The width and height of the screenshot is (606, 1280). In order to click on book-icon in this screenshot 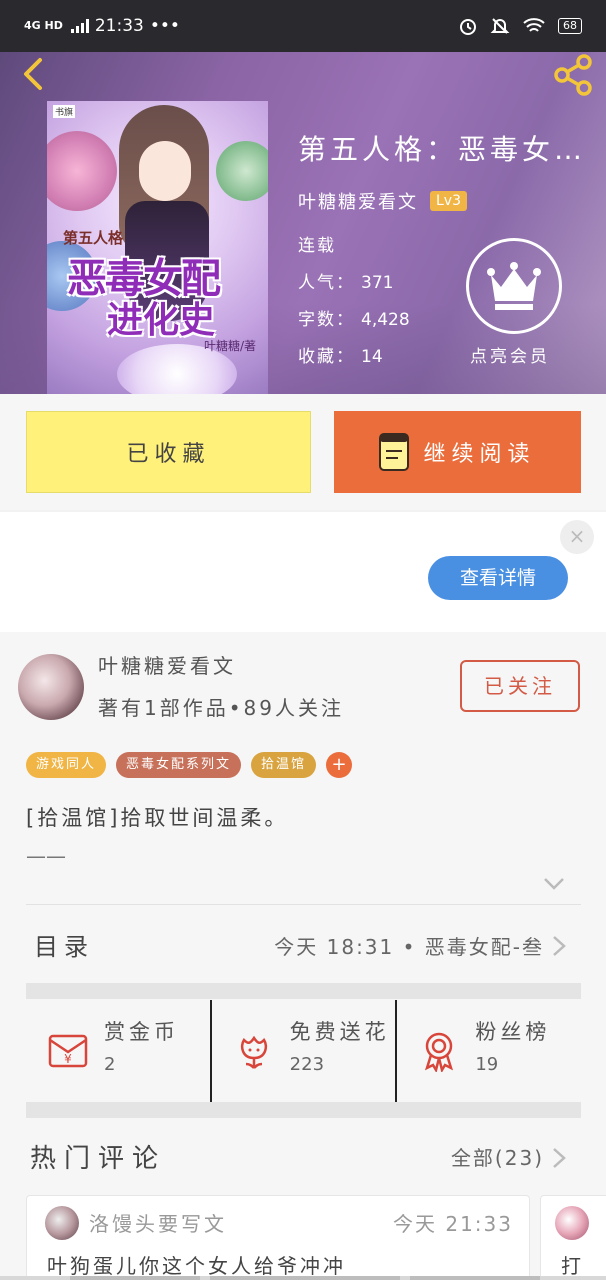, I will do `click(394, 452)`.